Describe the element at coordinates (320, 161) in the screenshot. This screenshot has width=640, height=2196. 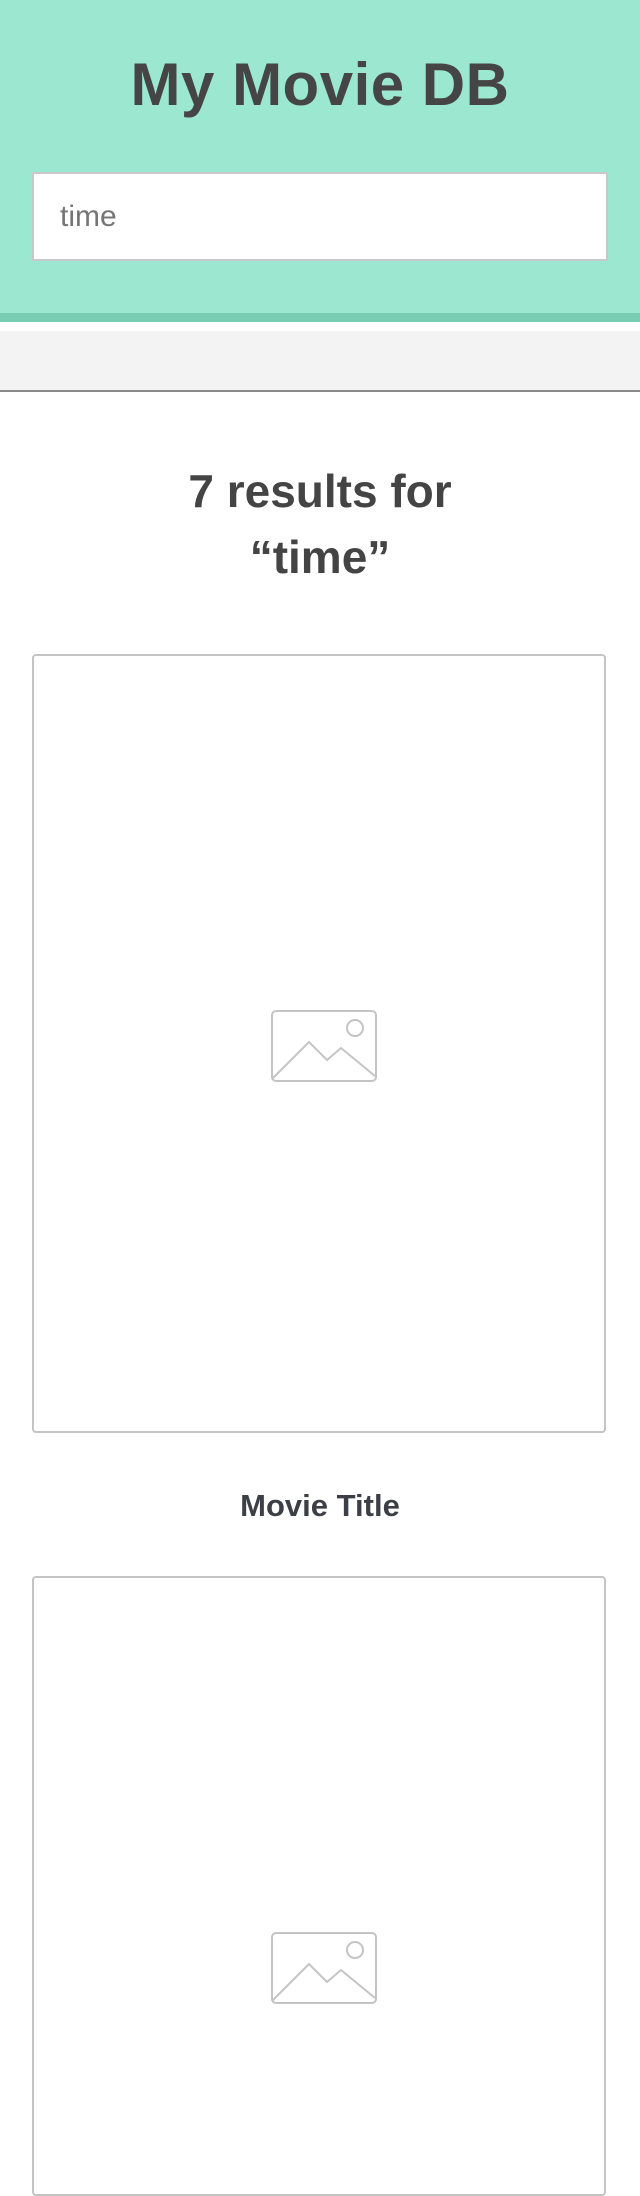
I see `app-header: My Movie DB` at that location.